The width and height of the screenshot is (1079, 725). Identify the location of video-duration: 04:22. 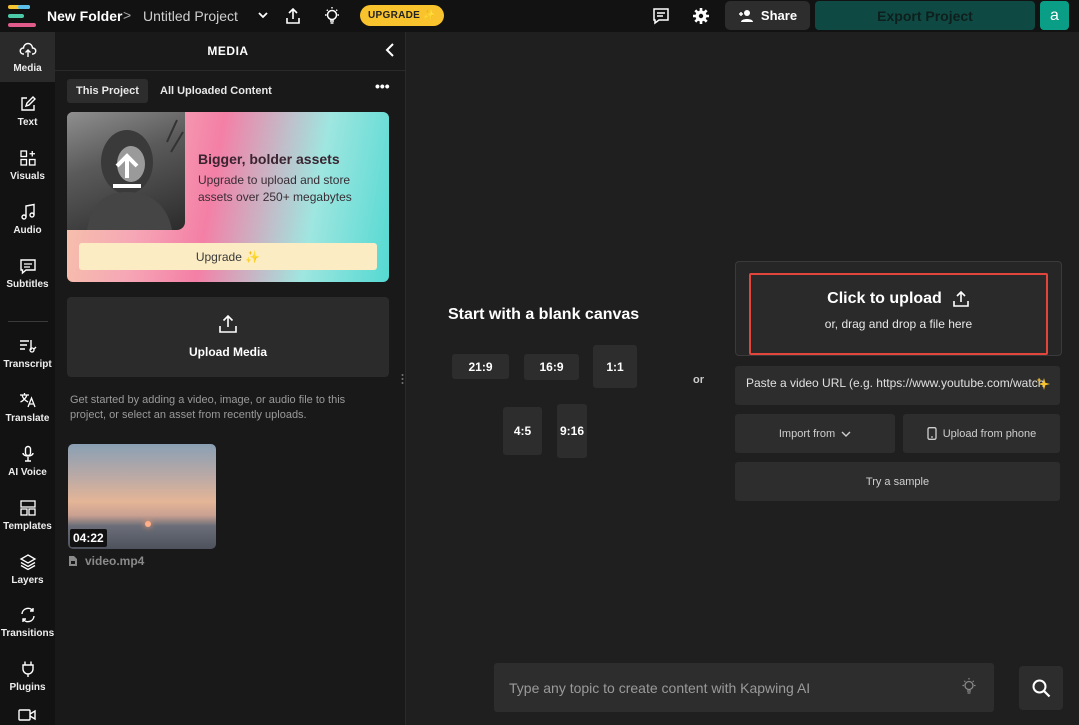
(88, 538).